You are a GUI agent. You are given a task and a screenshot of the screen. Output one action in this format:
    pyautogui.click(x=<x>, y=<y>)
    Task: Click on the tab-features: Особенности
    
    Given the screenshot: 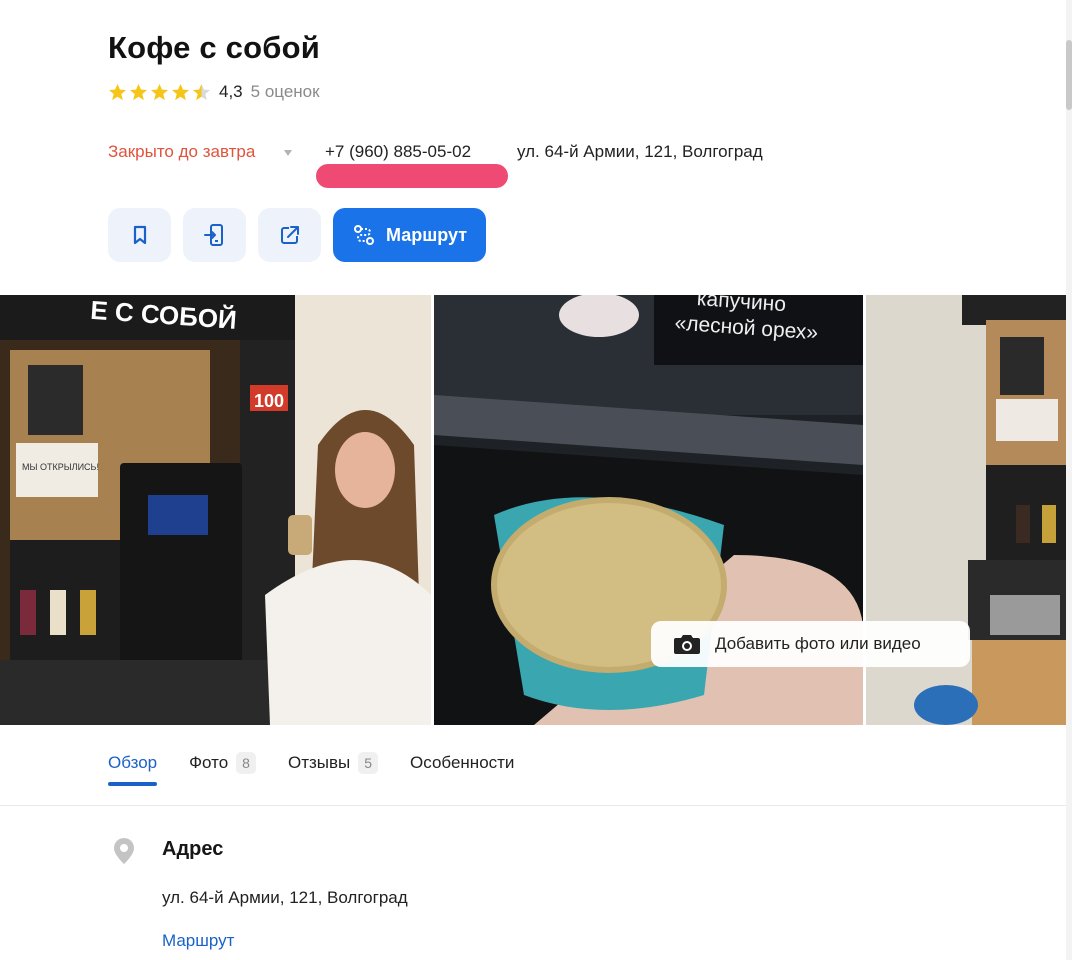 What is the action you would take?
    pyautogui.click(x=462, y=763)
    